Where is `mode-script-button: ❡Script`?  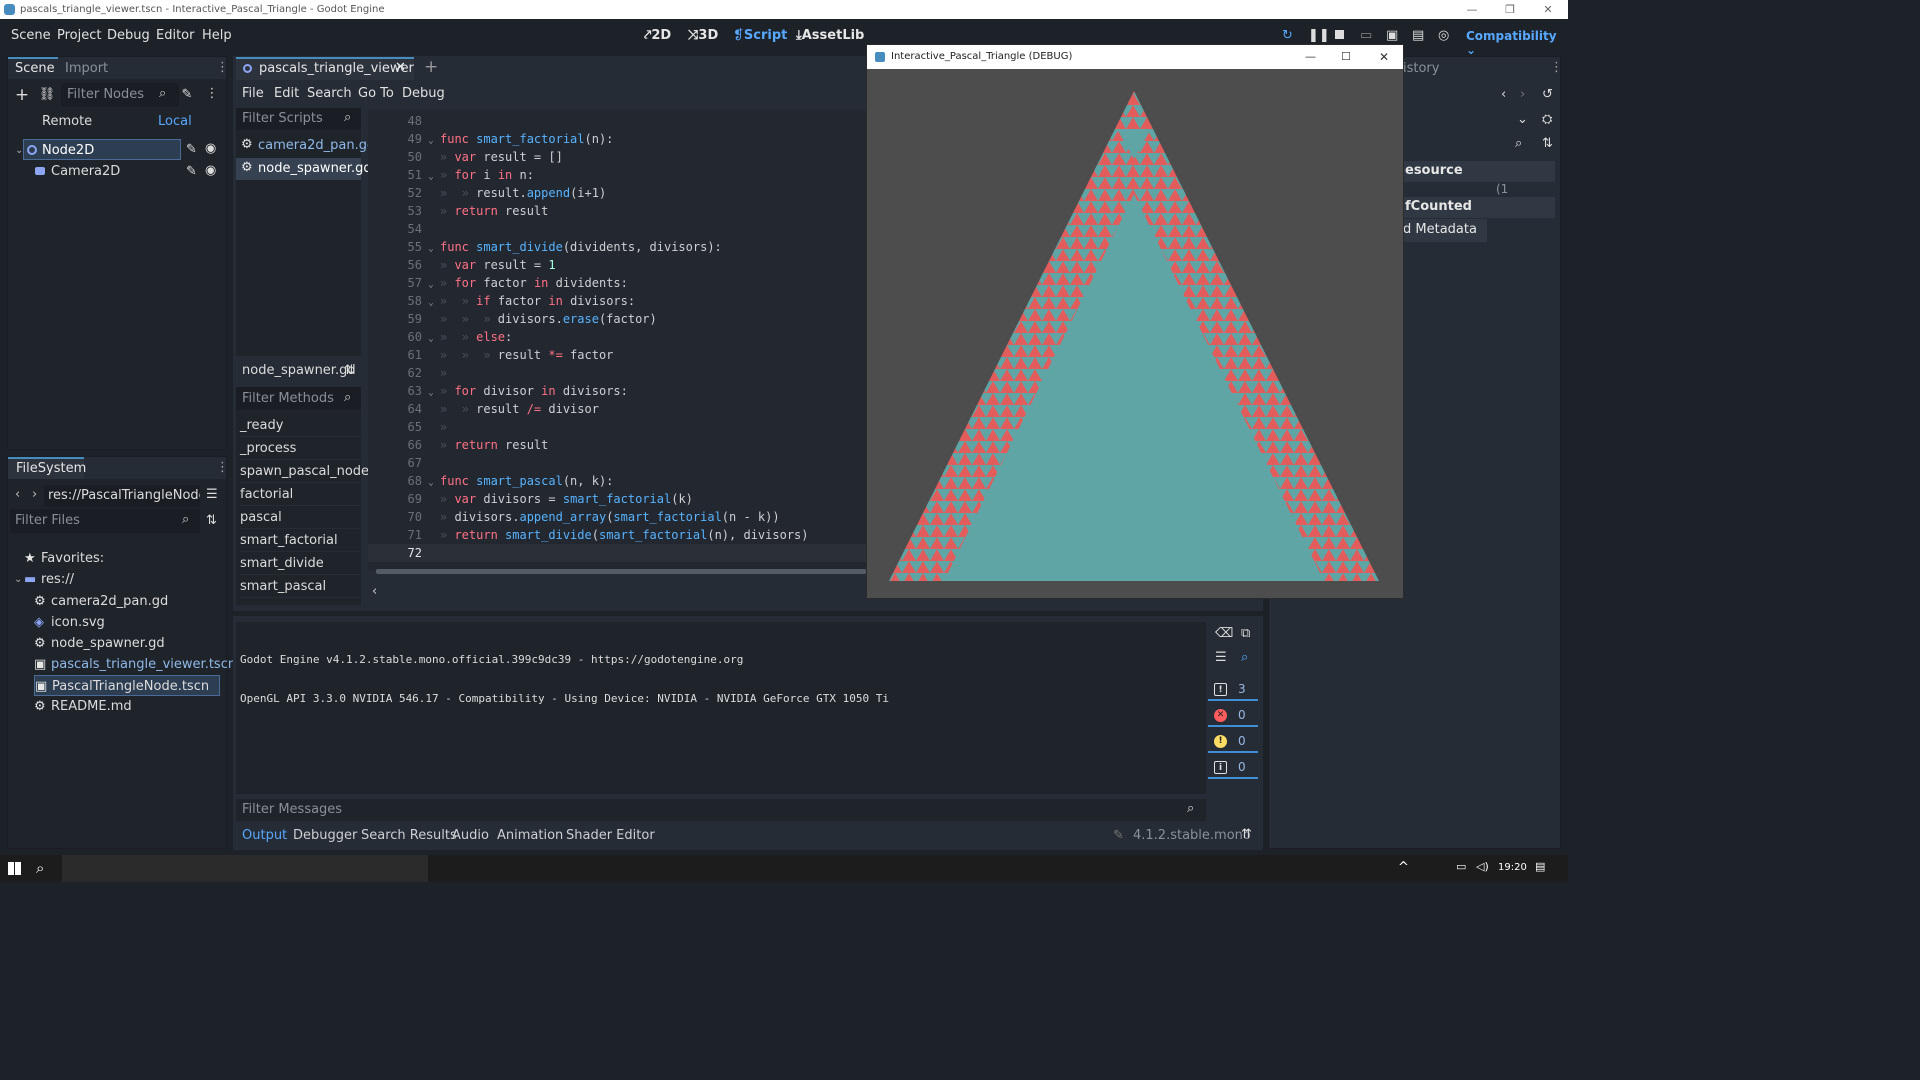 mode-script-button: ❡Script is located at coordinates (760, 35).